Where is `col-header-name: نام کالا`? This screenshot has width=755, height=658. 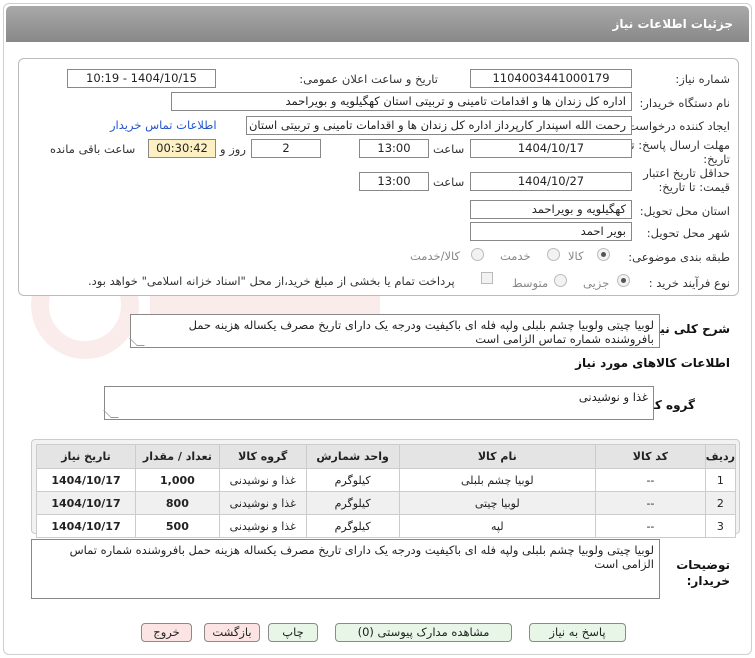 col-header-name: نام کالا is located at coordinates (497, 456).